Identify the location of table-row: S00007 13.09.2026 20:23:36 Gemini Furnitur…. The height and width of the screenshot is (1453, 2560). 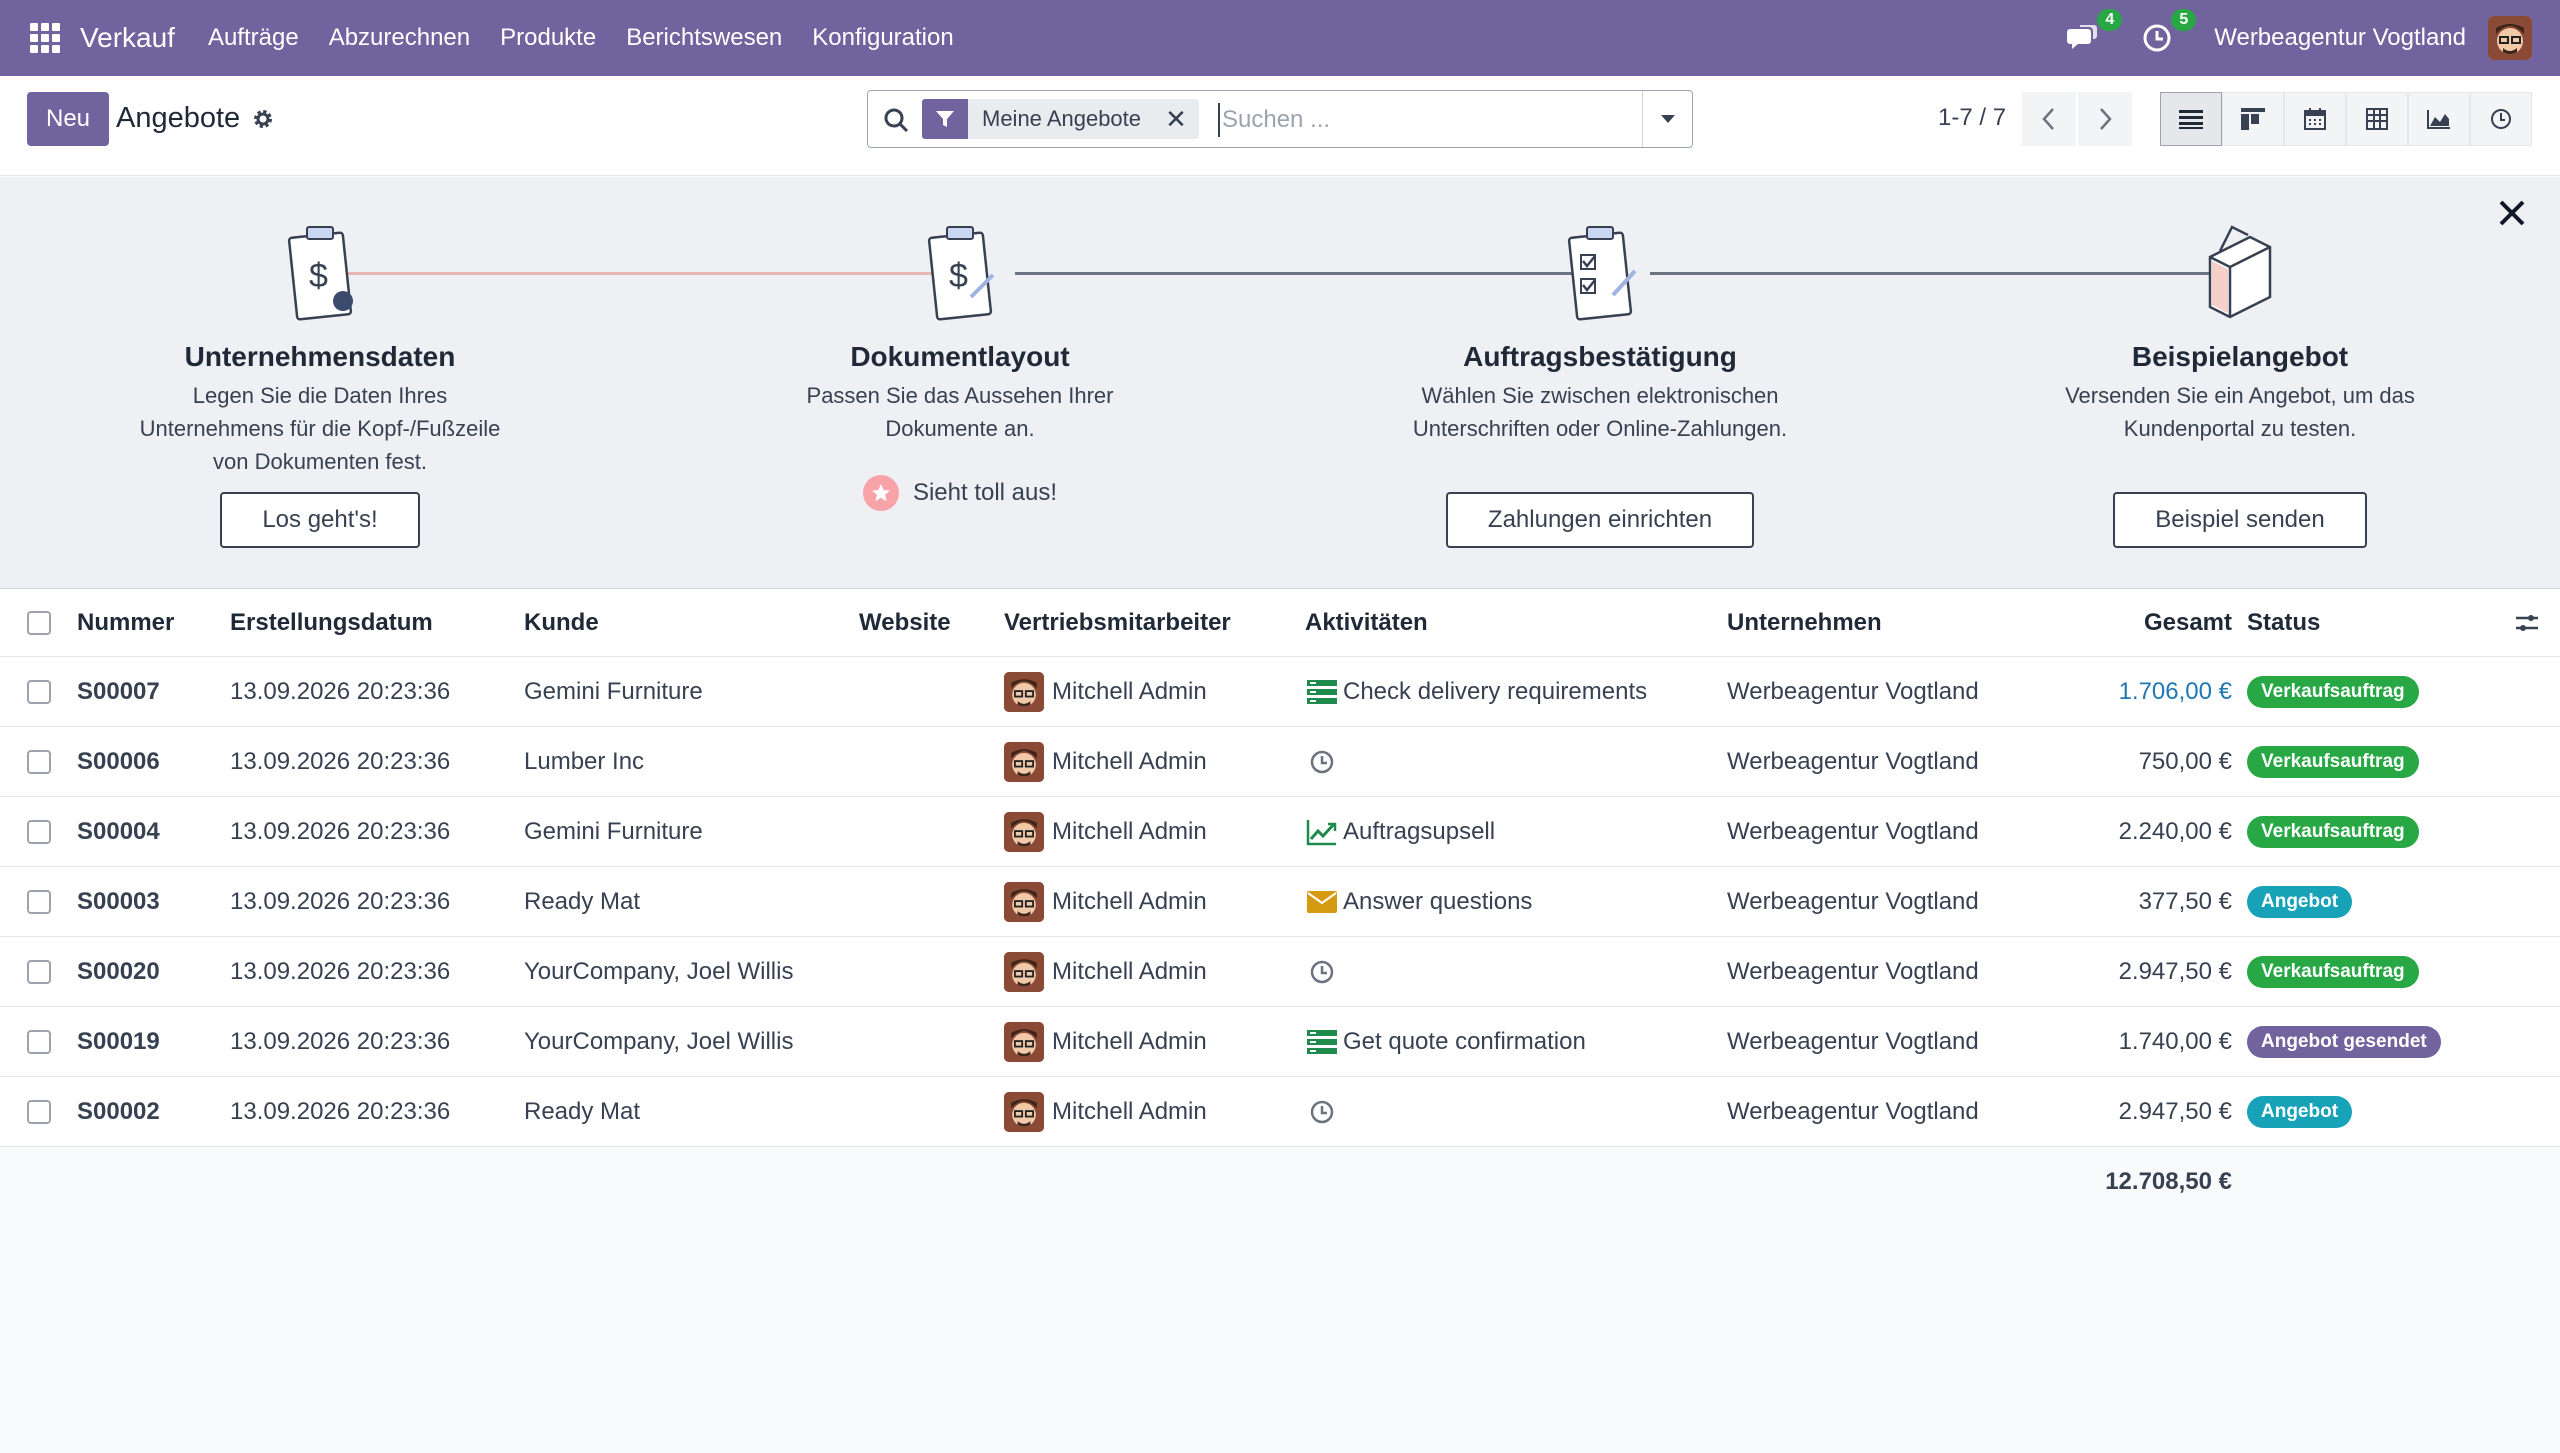
(1280, 692).